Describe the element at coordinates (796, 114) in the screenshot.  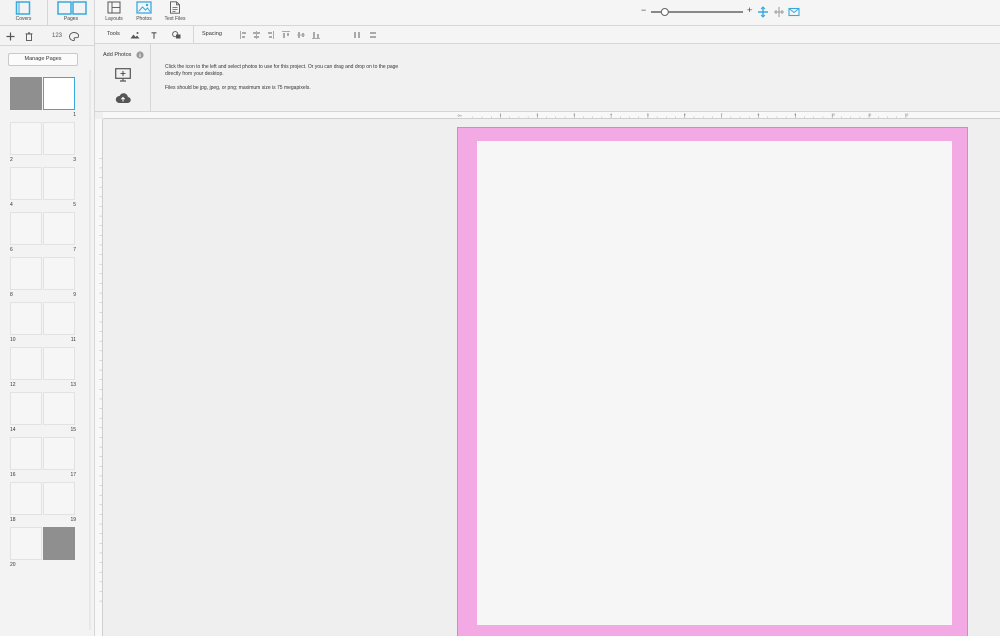
I see `ruler-label: 9` at that location.